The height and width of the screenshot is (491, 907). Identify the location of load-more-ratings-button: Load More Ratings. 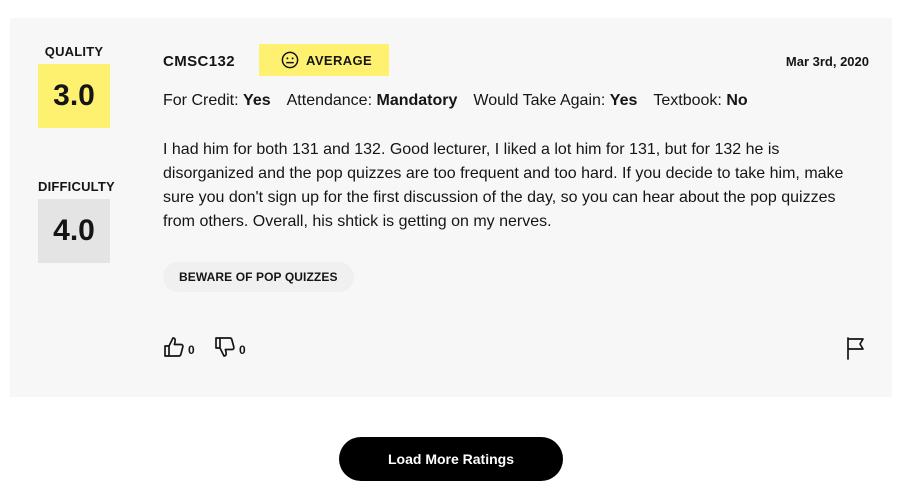
(451, 459).